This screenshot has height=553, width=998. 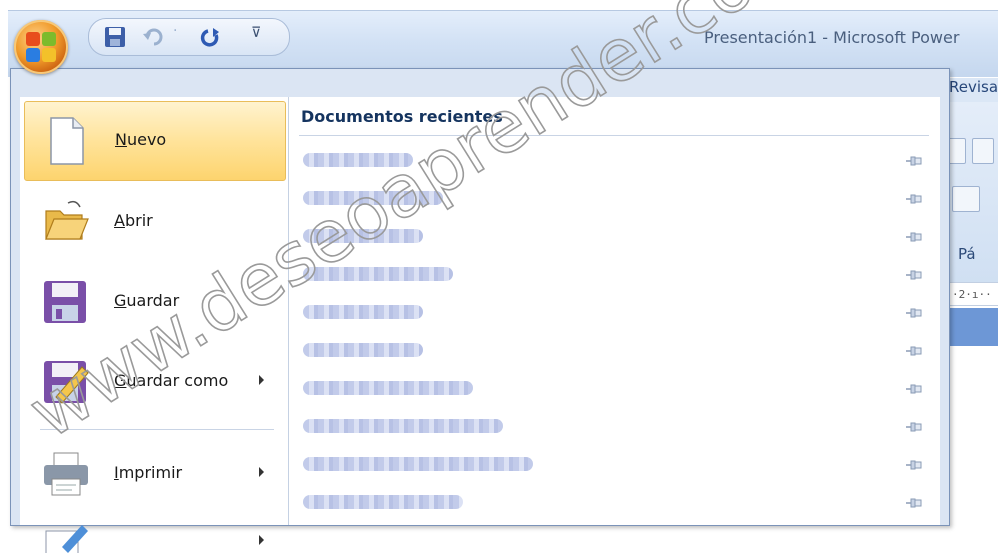 I want to click on menu-item-guardar: Guardar, so click(x=154, y=302).